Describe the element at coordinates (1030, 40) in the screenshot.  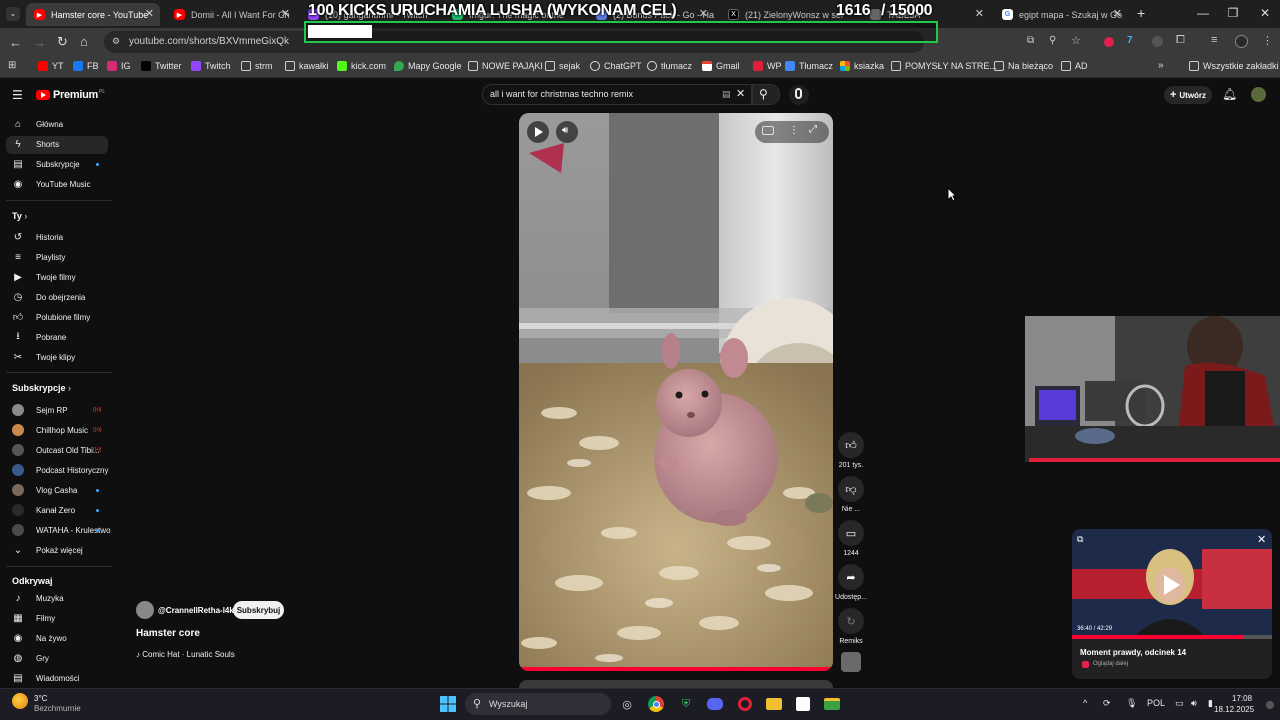
I see `install-icon: ⧉` at that location.